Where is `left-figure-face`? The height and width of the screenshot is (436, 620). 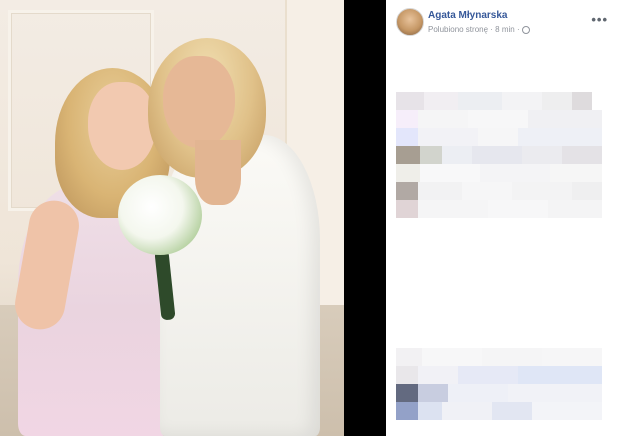
left-figure-face is located at coordinates (122, 126).